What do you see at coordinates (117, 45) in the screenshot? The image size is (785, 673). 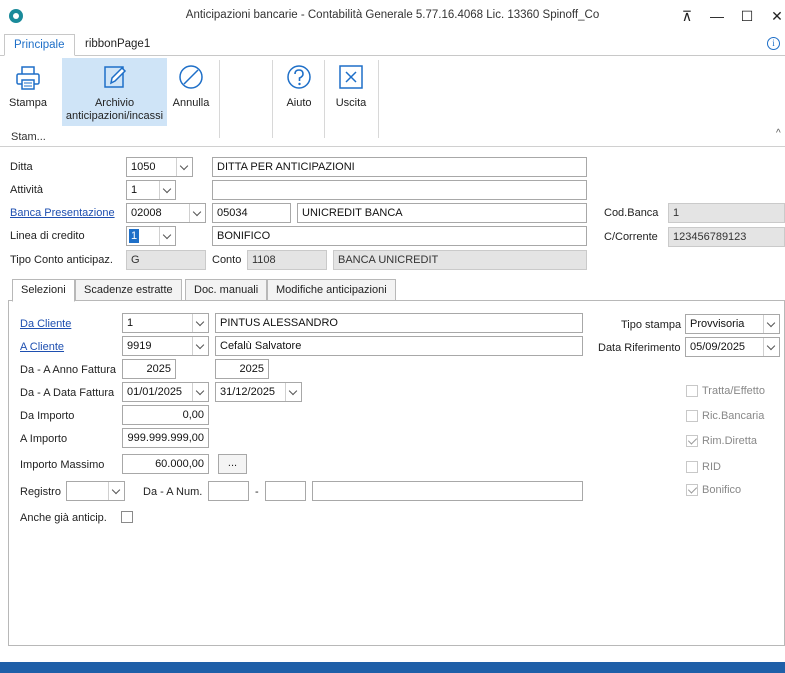 I see `tab-ribbonpage1: ribbonPage1` at bounding box center [117, 45].